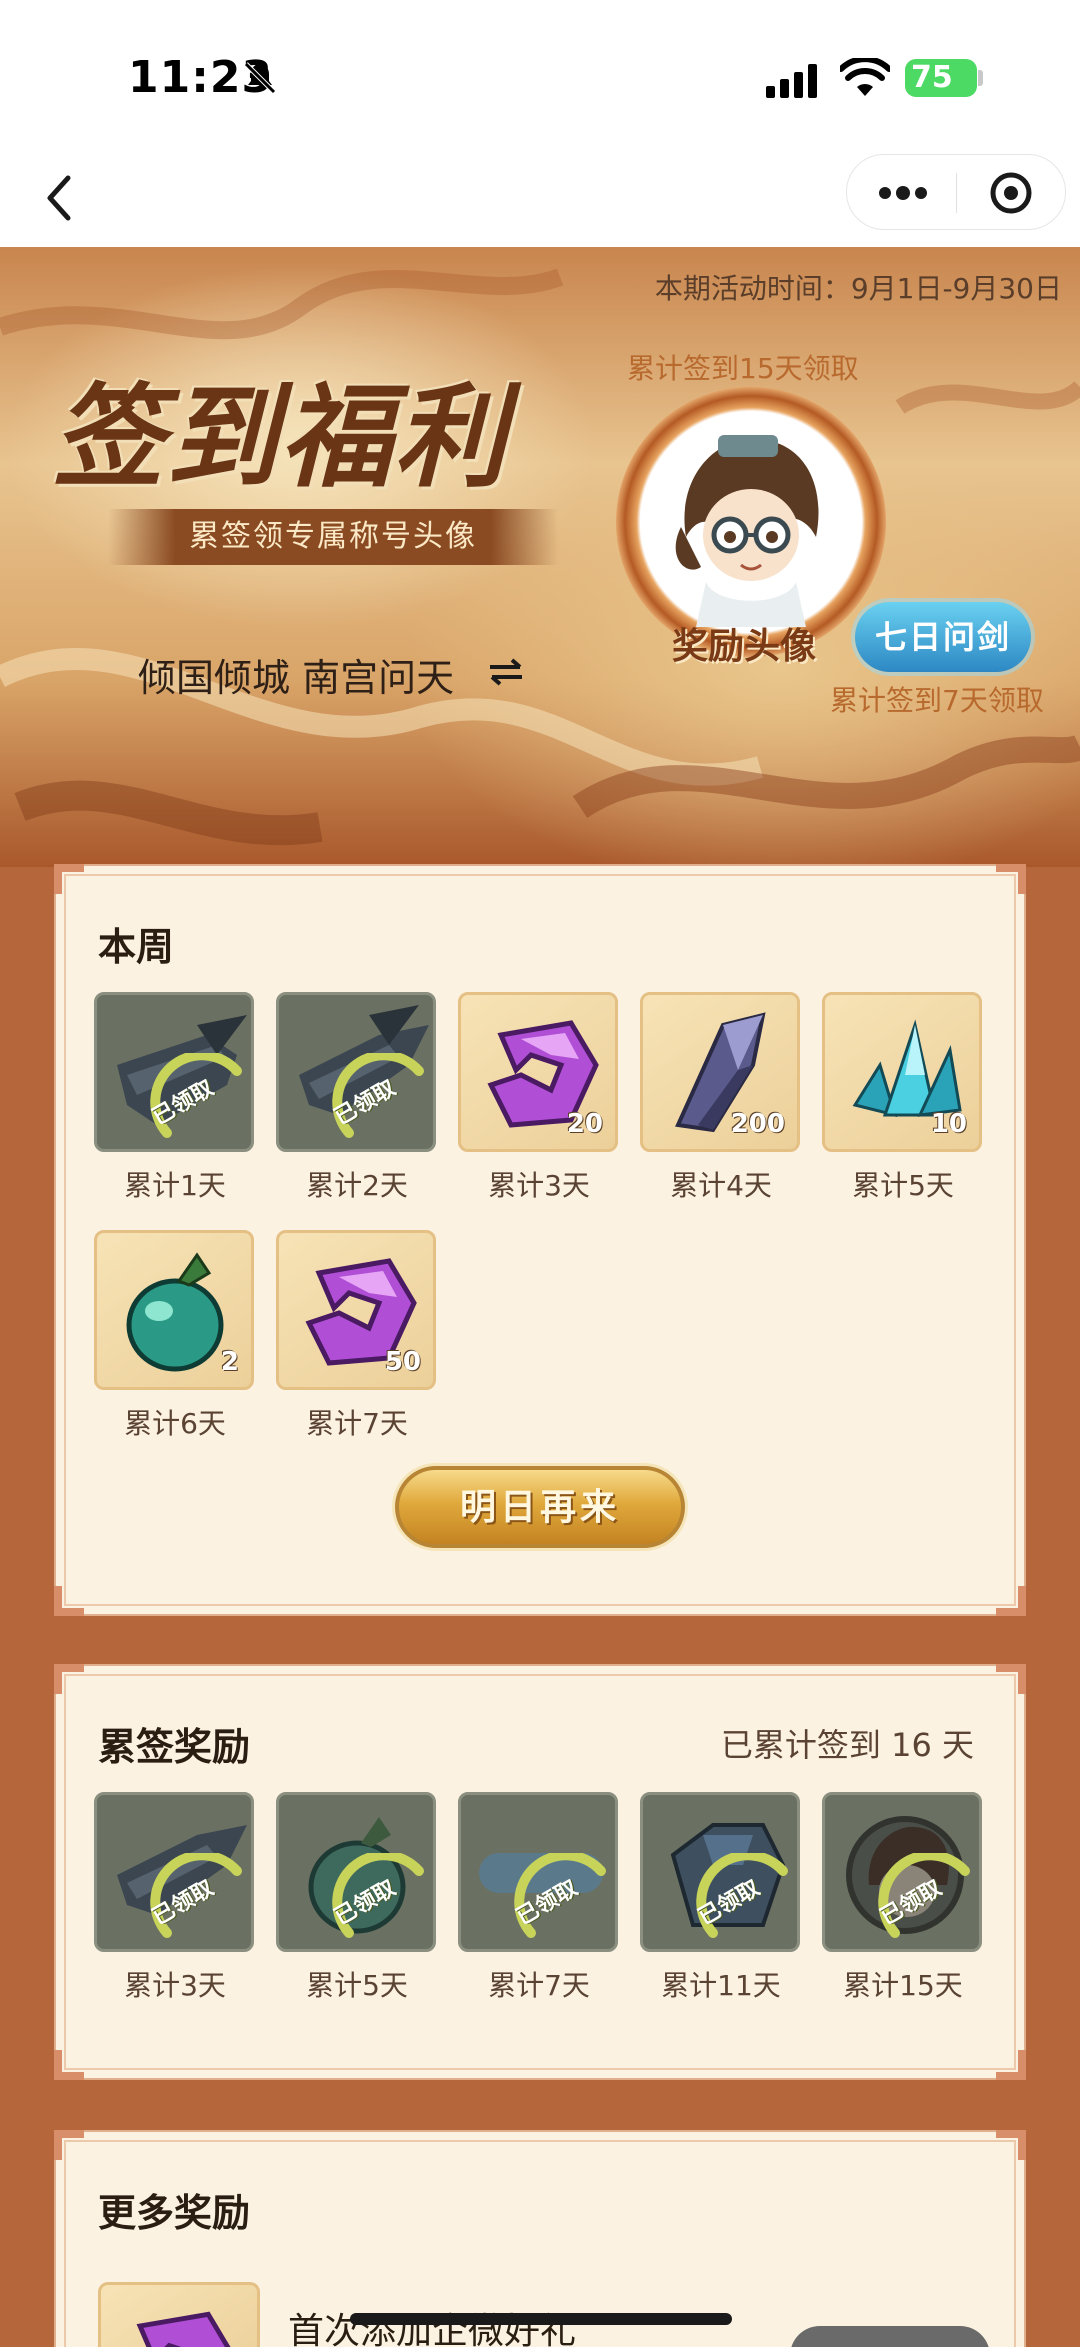 This screenshot has height=2347, width=1080. Describe the element at coordinates (541, 2319) in the screenshot. I see `home-indicator` at that location.